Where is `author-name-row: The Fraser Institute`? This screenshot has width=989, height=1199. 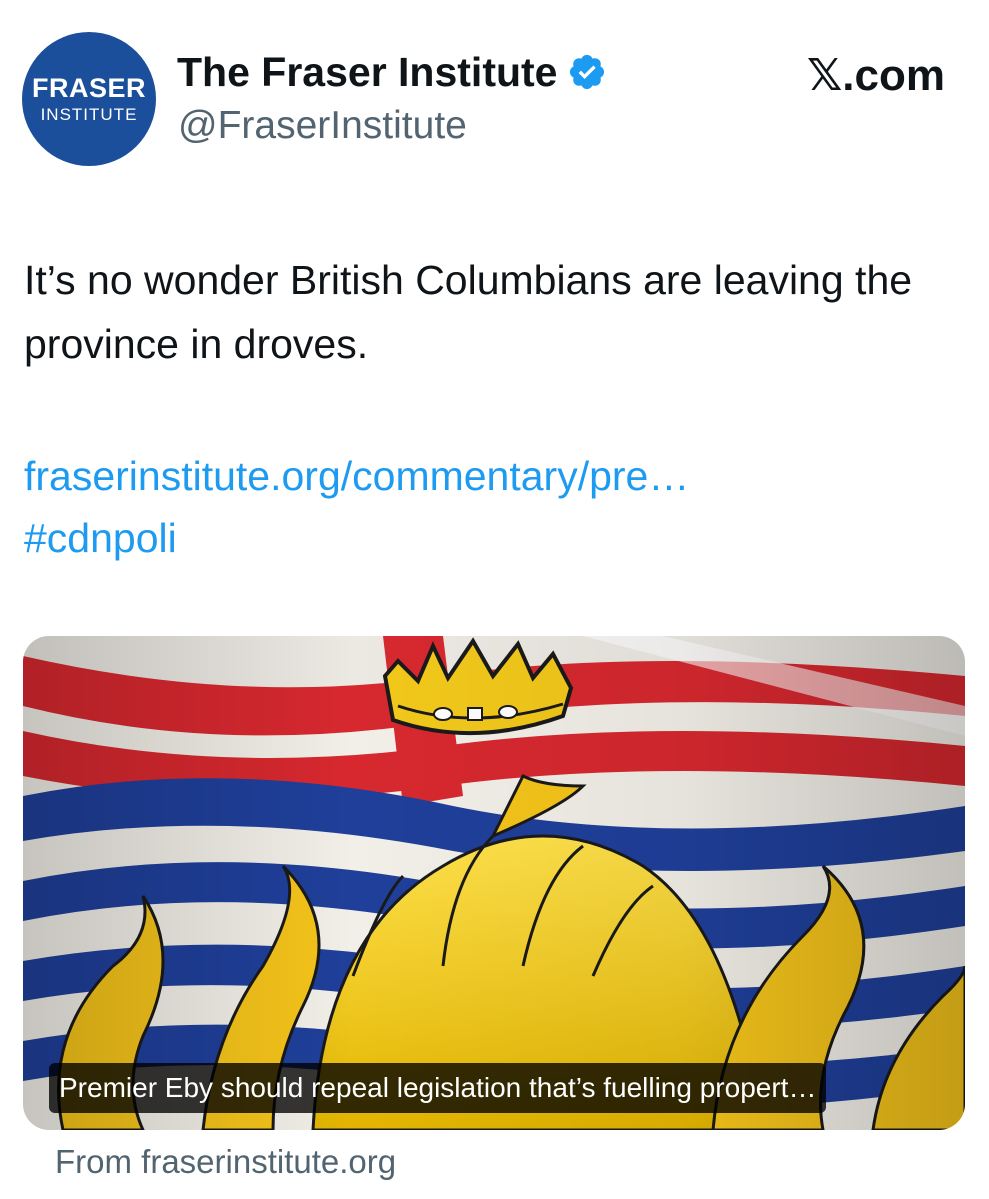 author-name-row: The Fraser Institute is located at coordinates (392, 72).